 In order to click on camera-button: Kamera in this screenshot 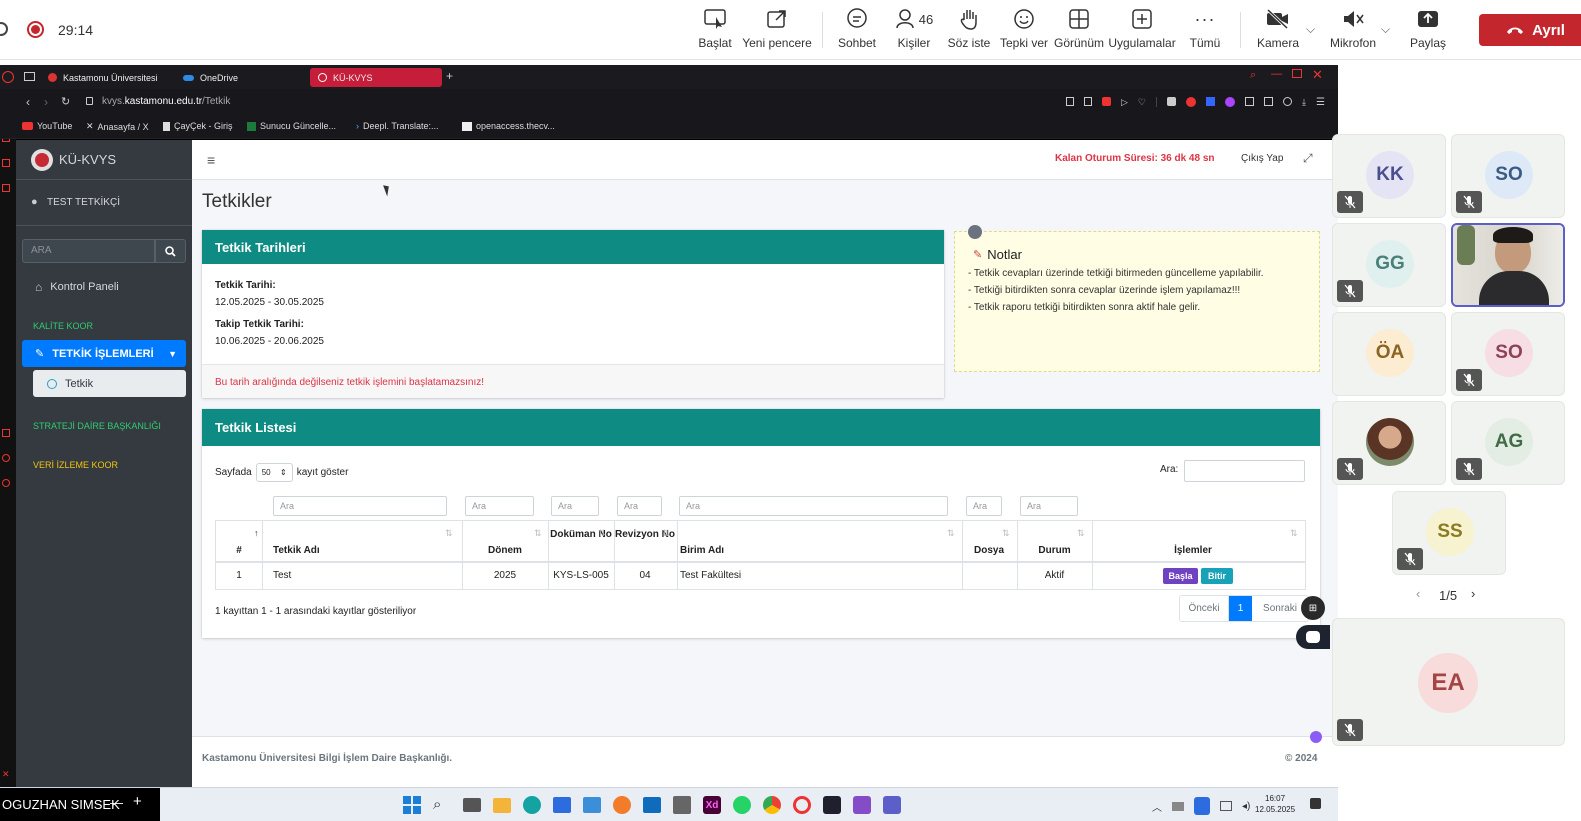, I will do `click(1278, 31)`.